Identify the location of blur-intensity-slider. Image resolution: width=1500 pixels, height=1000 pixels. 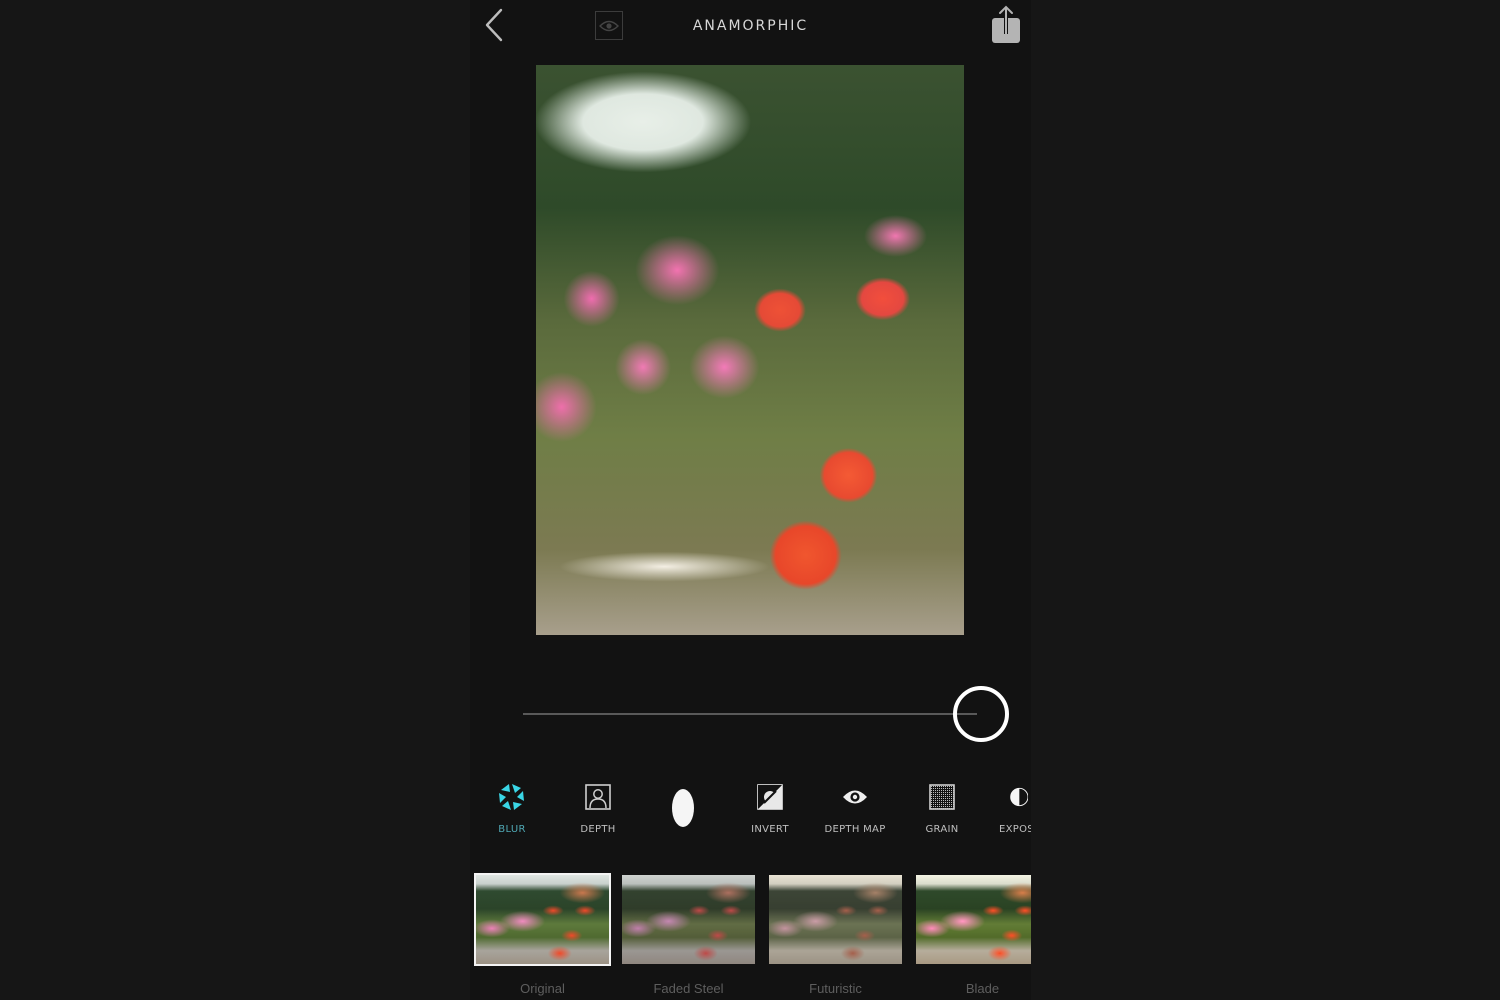
(768, 714).